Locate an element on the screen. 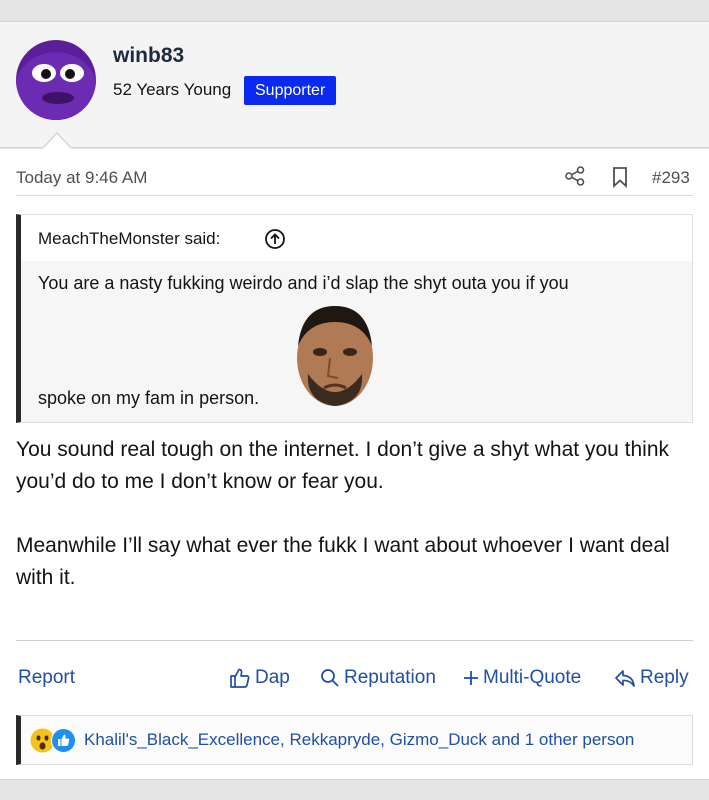 Image resolution: width=709 pixels, height=800 pixels. multi-quote-label: Multi-Quote is located at coordinates (532, 677).